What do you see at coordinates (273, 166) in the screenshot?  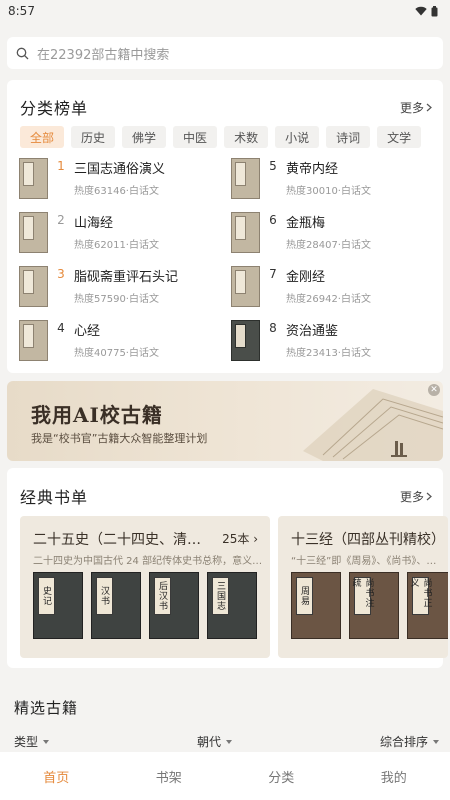 I see `rank-number: 5` at bounding box center [273, 166].